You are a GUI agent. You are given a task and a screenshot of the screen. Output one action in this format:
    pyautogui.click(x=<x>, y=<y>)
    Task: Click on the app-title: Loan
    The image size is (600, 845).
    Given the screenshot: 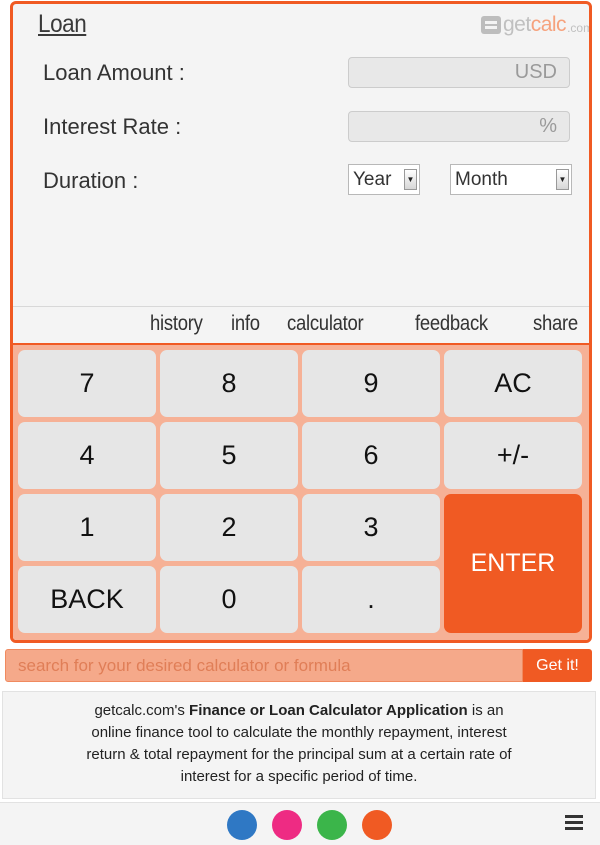 What is the action you would take?
    pyautogui.click(x=62, y=24)
    